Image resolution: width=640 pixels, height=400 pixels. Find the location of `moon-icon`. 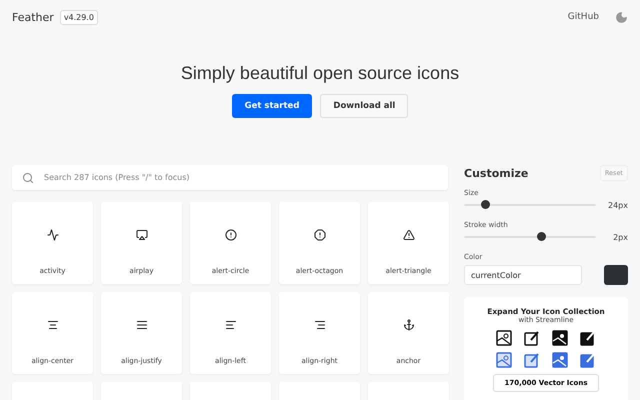

moon-icon is located at coordinates (621, 17).